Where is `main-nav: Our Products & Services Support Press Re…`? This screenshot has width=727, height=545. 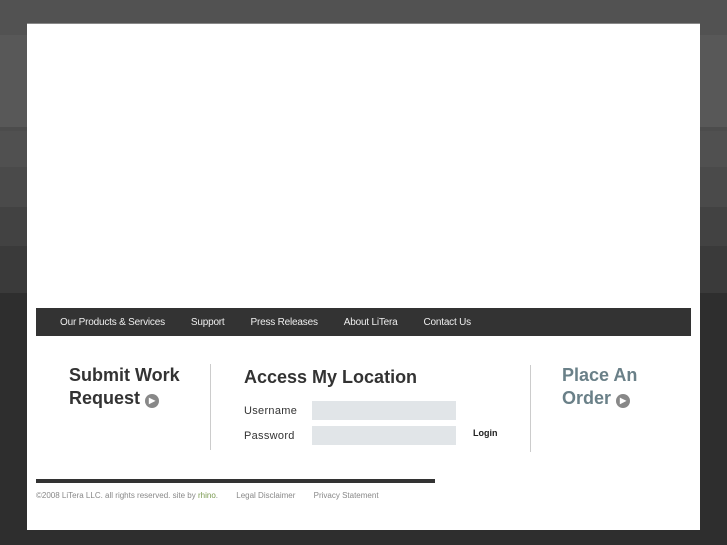 main-nav: Our Products & Services Support Press Re… is located at coordinates (363, 322).